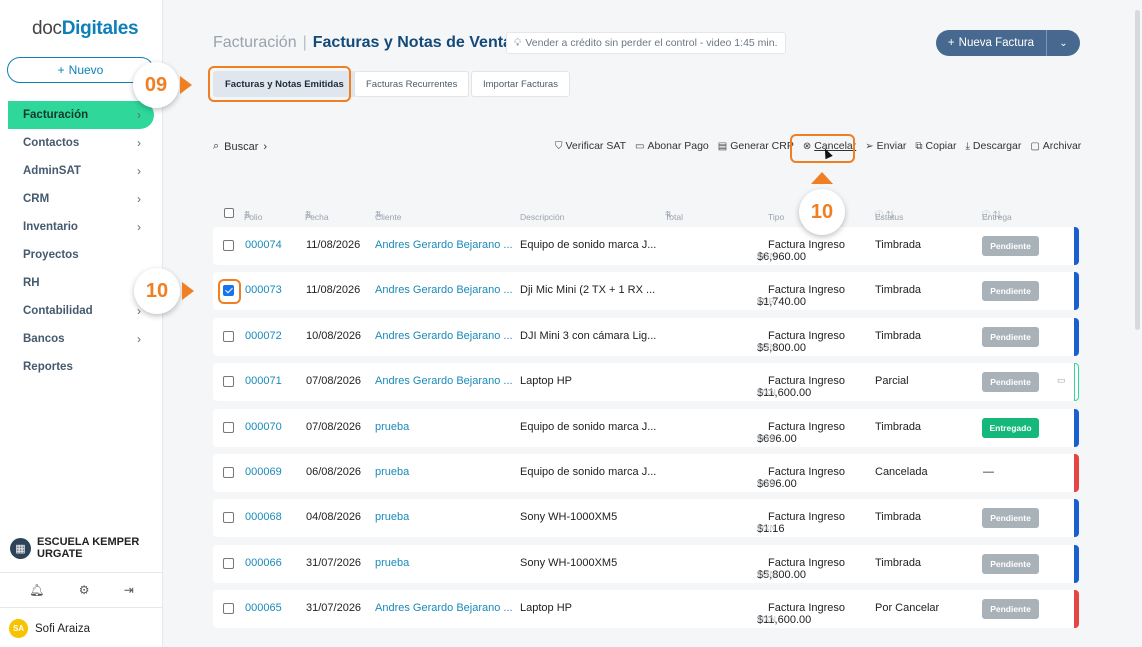  Describe the element at coordinates (263, 245) in the screenshot. I see `folio-link: 000074` at that location.